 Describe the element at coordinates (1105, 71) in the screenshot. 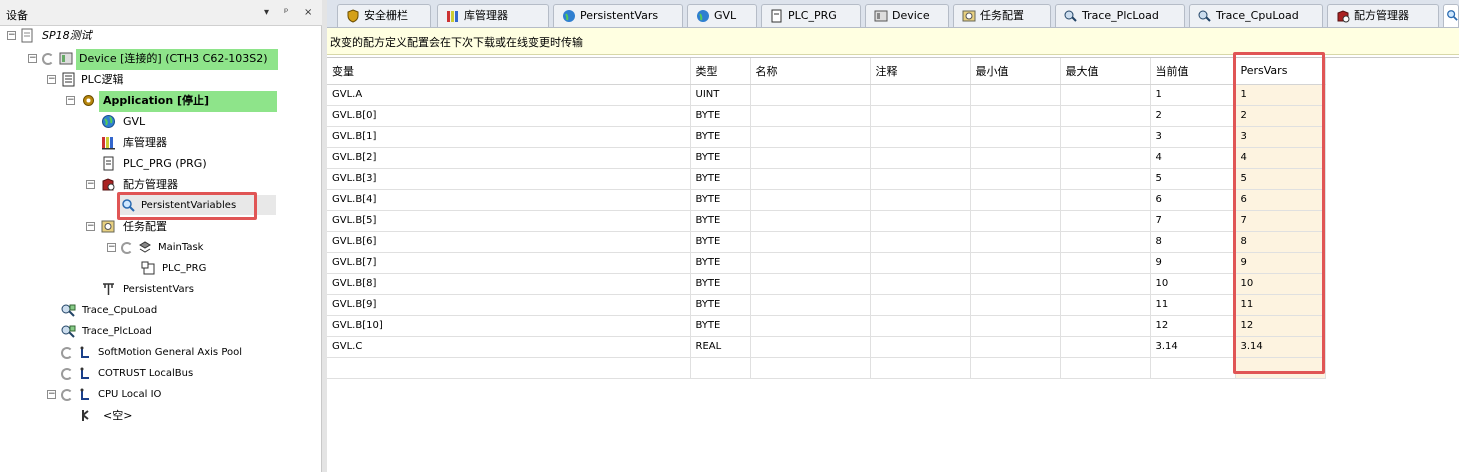

I see `column-header-max-value: 最大值` at that location.